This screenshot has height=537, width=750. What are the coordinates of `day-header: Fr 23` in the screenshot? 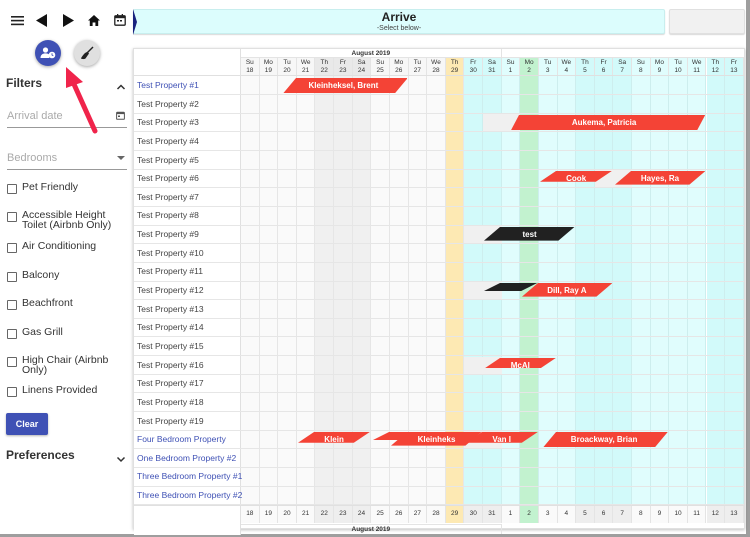 It's located at (343, 67).